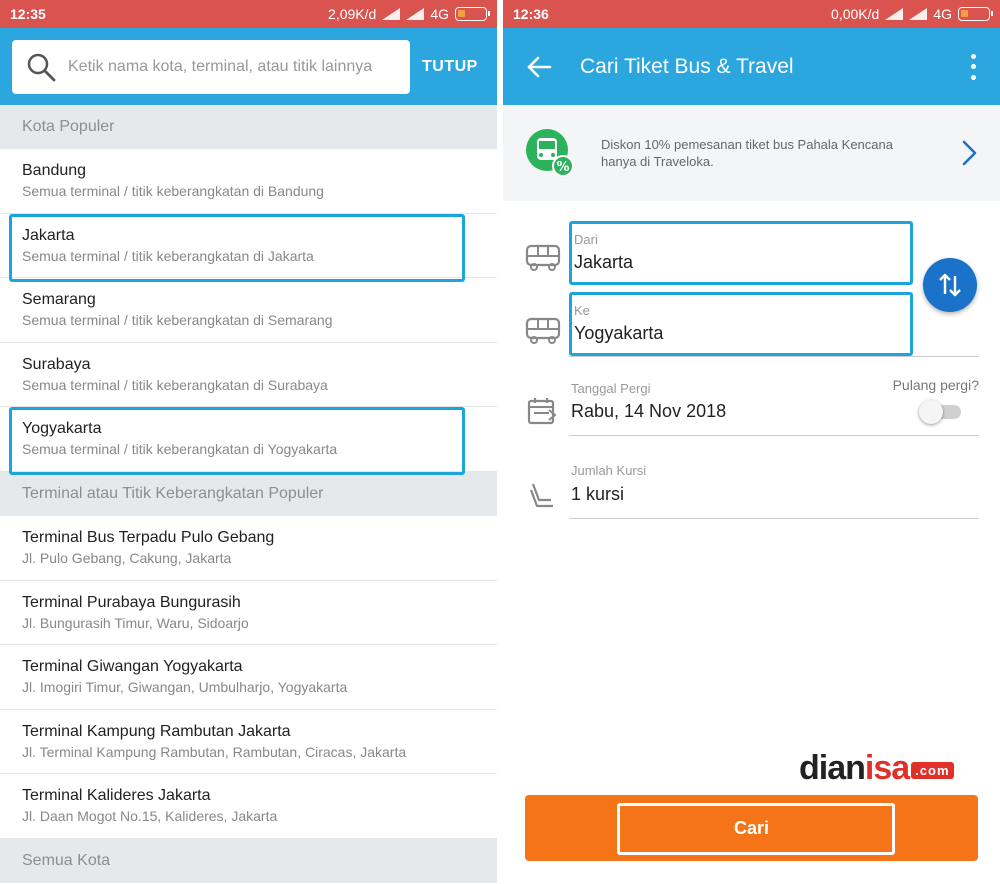 The width and height of the screenshot is (1000, 884). Describe the element at coordinates (248, 14) in the screenshot. I see `status-bar: 12:35 2,09K/d 4G` at that location.